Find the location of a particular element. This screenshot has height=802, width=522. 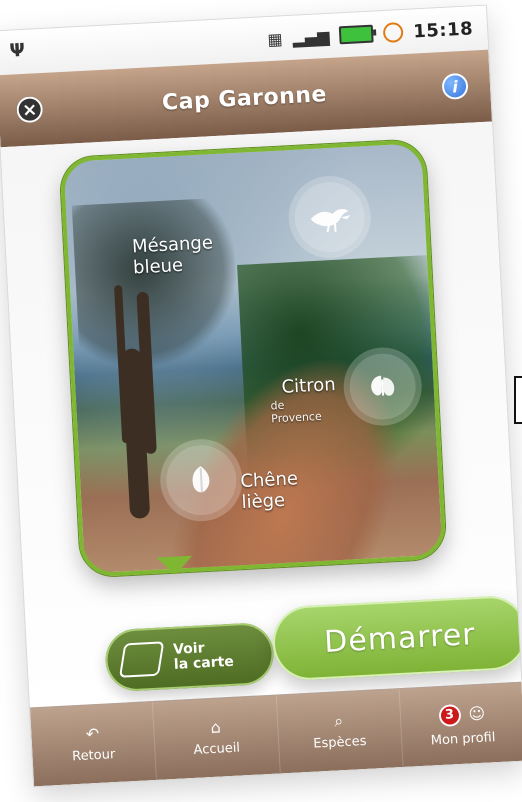

tab-label: Espèces is located at coordinates (339, 742).